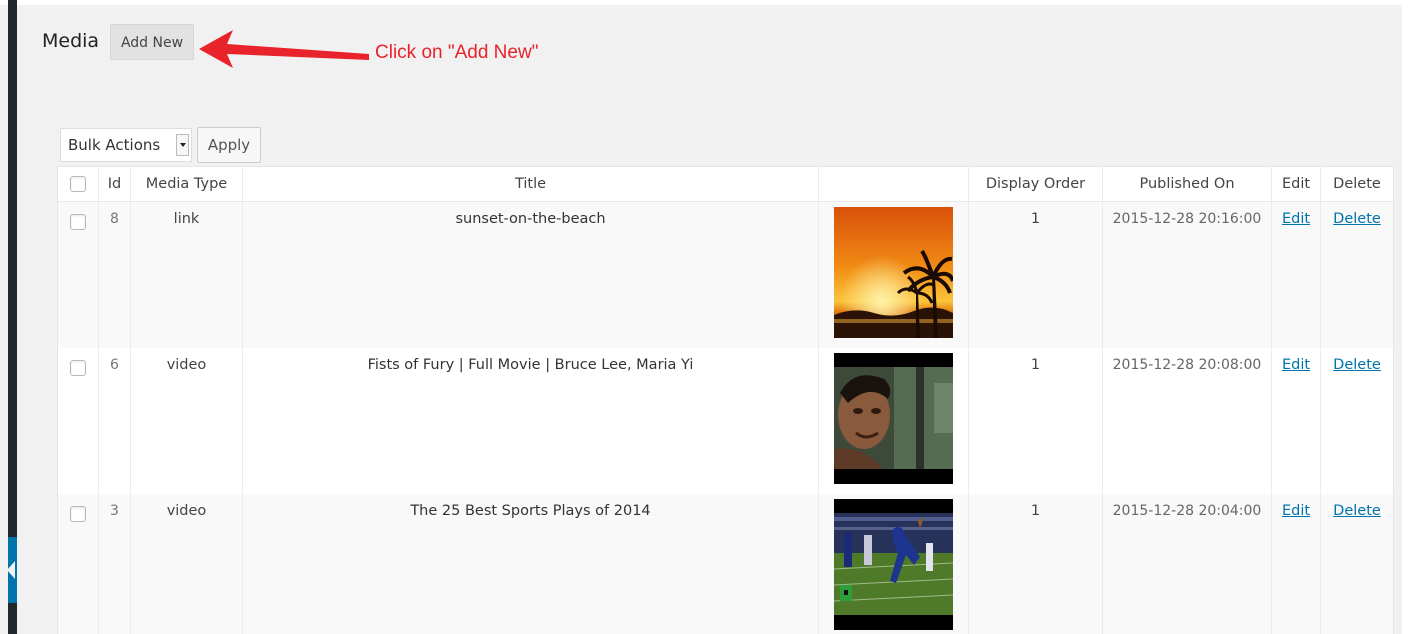 The height and width of the screenshot is (634, 1412). Describe the element at coordinates (114, 511) in the screenshot. I see `row-id: 3` at that location.